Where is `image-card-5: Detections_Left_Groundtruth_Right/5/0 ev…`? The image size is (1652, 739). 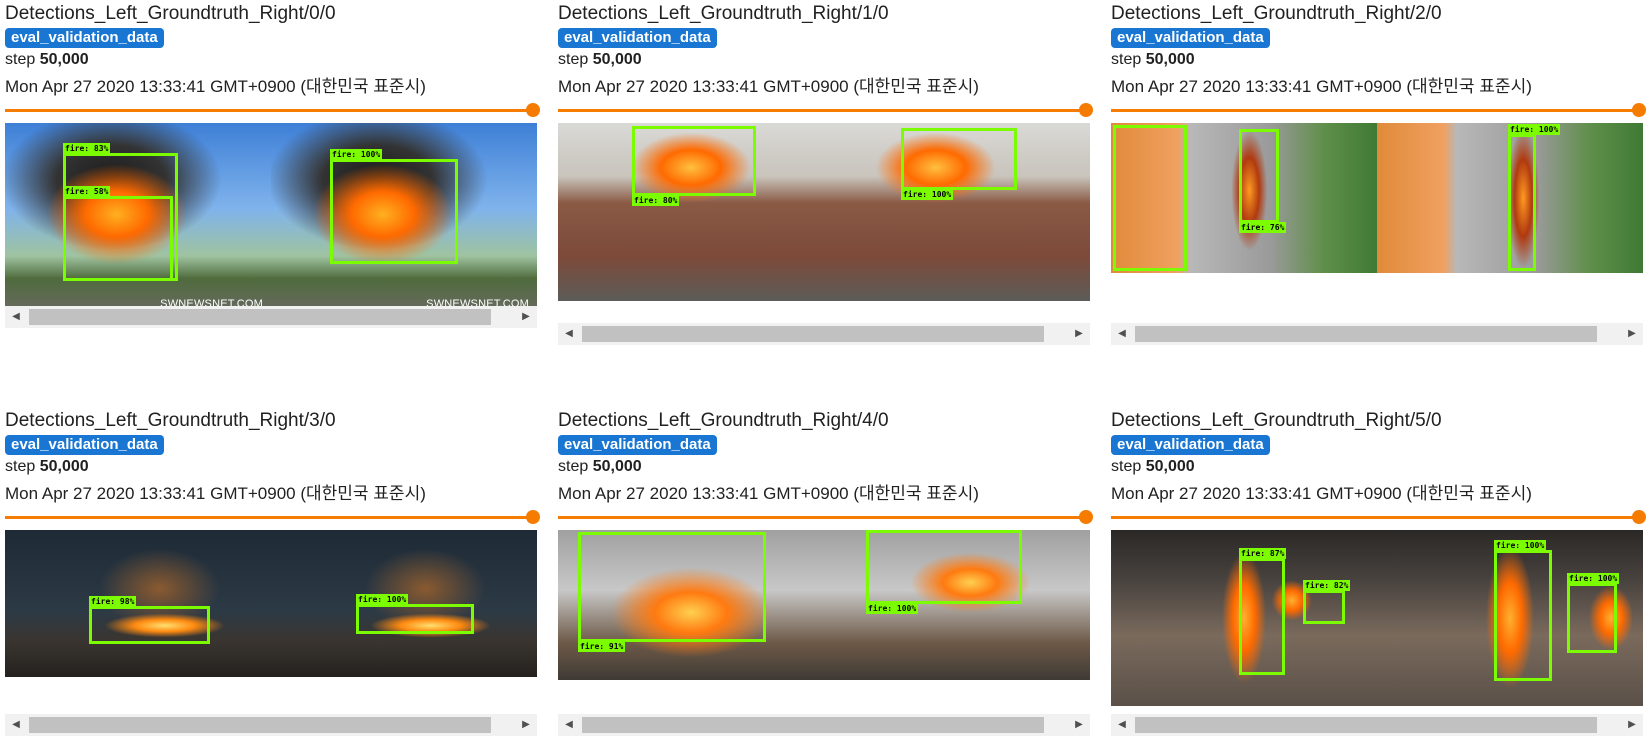
image-card-5: Detections_Left_Groundtruth_Right/5/0 ev… is located at coordinates (1378, 572).